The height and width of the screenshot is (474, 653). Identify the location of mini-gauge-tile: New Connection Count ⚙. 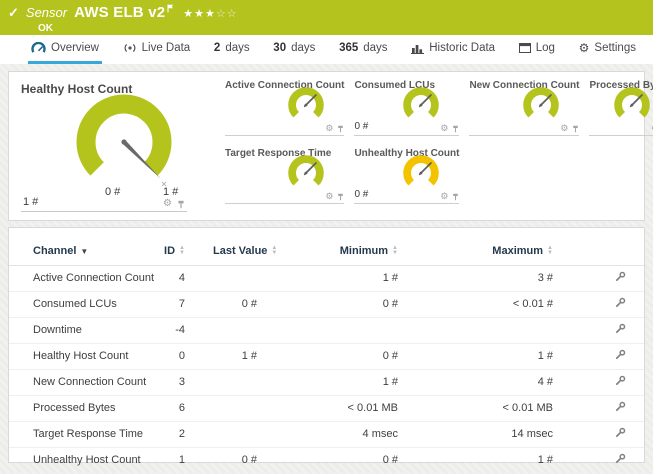
(524, 108).